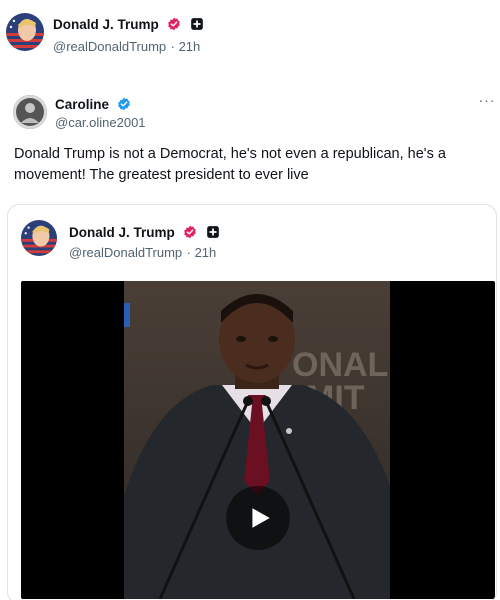 The height and width of the screenshot is (600, 500). Describe the element at coordinates (261, 518) in the screenshot. I see `play-icon` at that location.